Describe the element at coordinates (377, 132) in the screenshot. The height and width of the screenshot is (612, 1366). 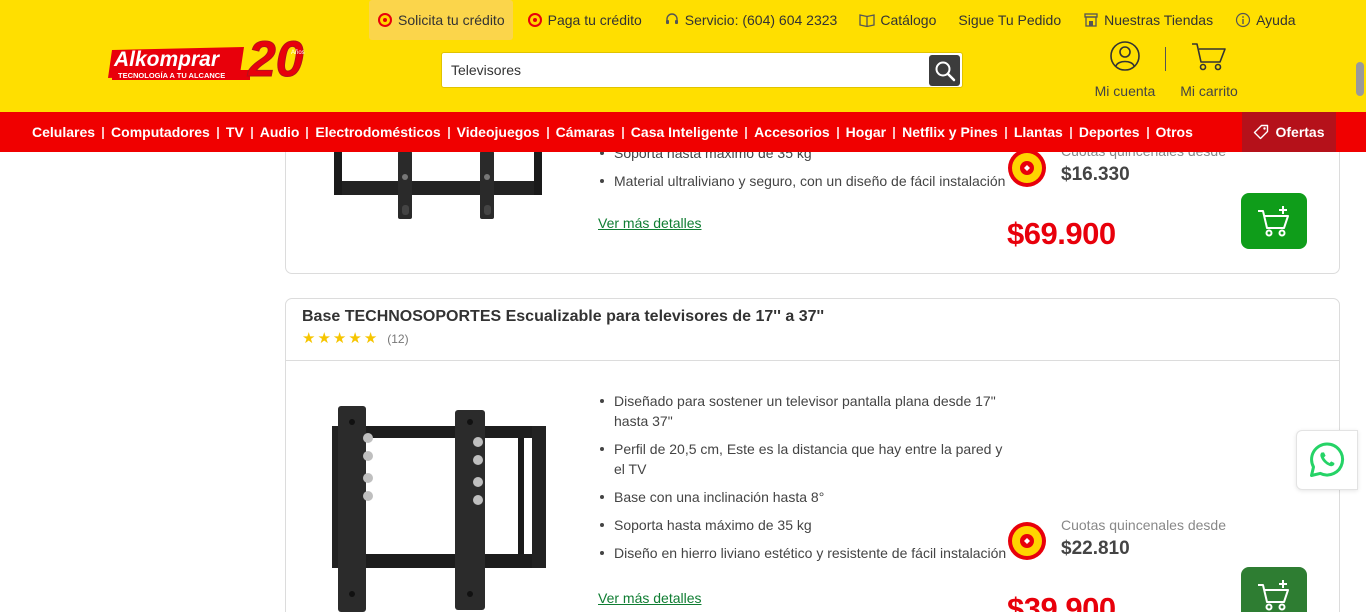
I see `nav-item-electrodomesticos: Electrodomésticos` at that location.